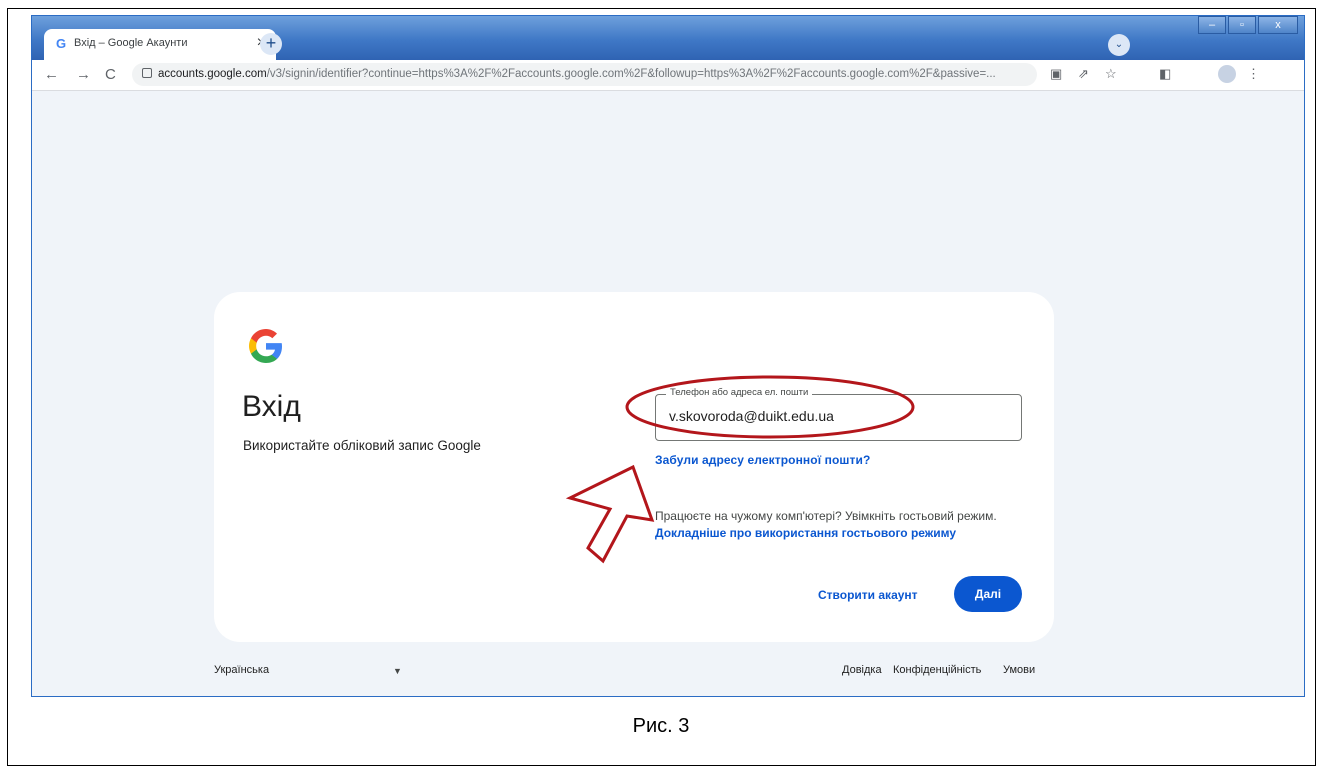 The width and height of the screenshot is (1322, 773). What do you see at coordinates (740, 469) in the screenshot?
I see `annotation-overlay` at bounding box center [740, 469].